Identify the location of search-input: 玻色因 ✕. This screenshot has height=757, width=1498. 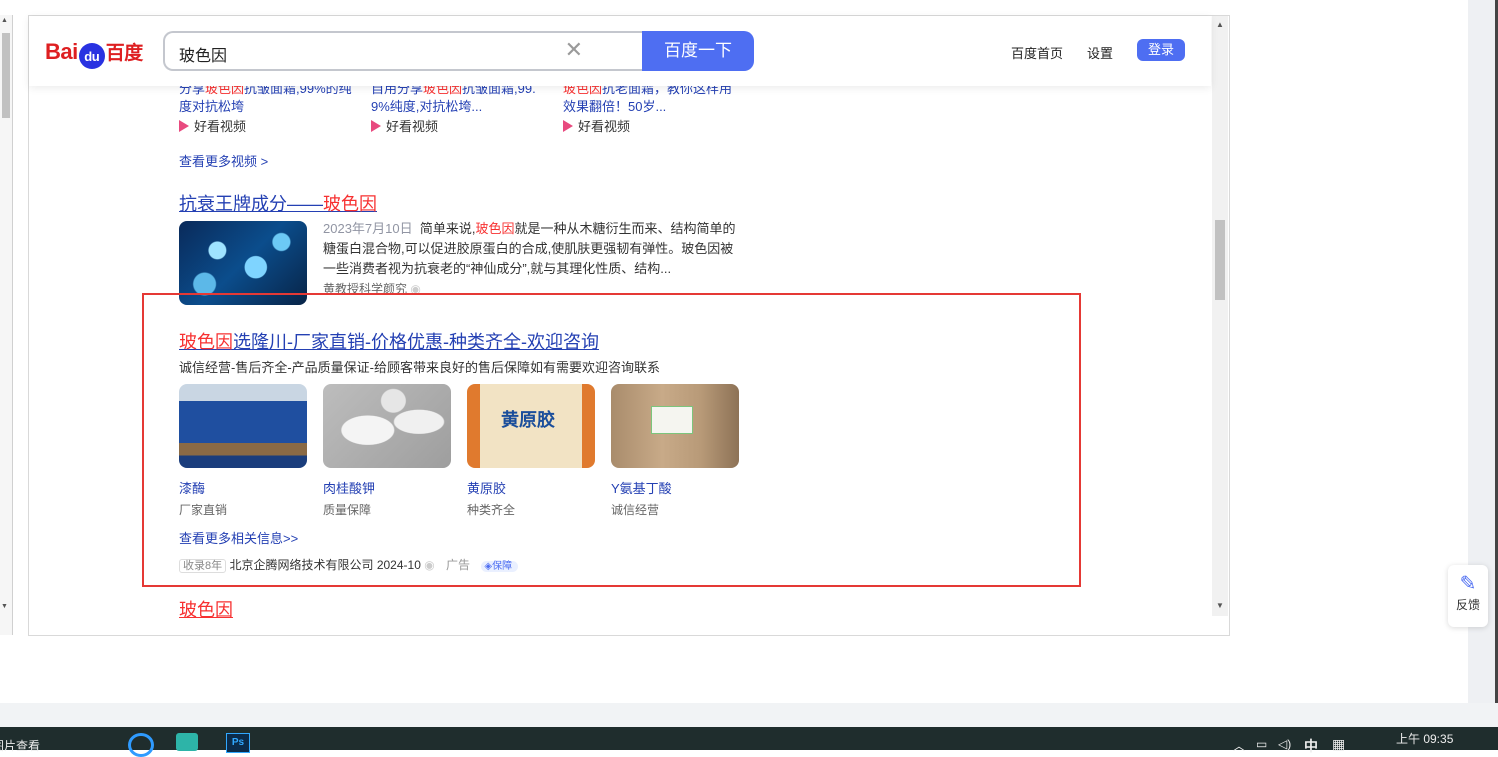
(403, 51).